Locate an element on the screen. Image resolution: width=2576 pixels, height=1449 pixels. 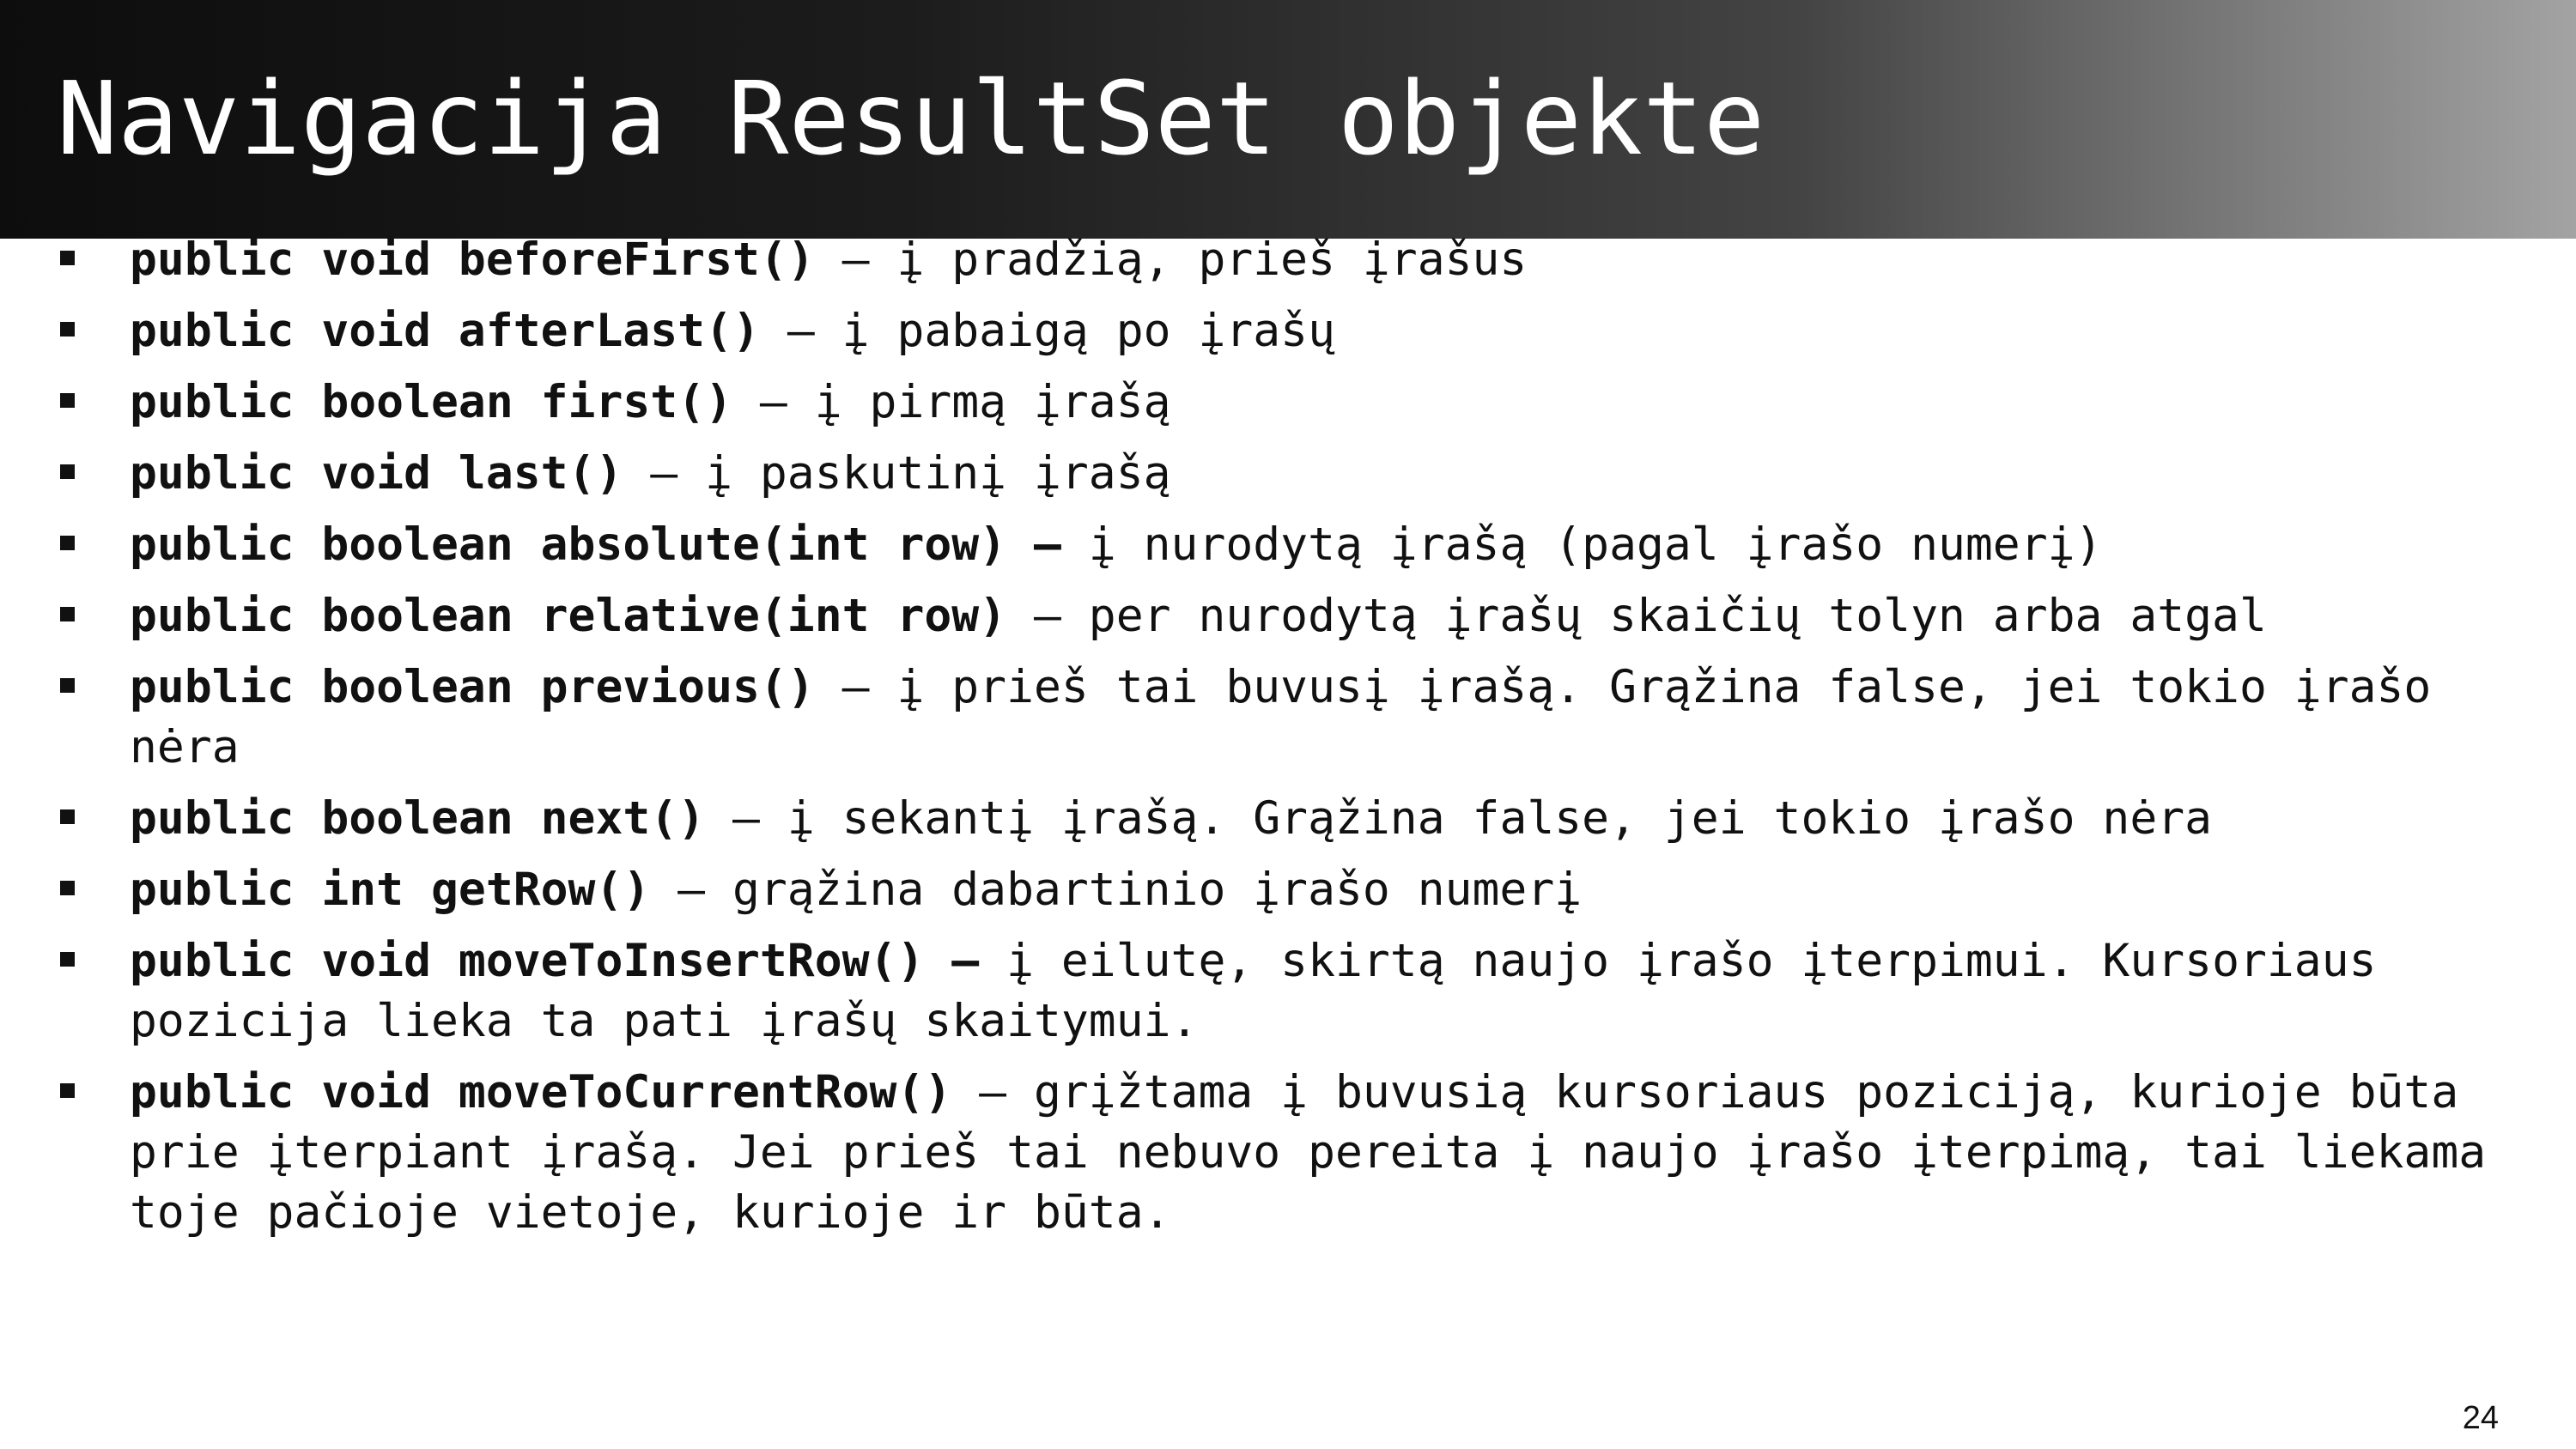
method-description: – grąžina dabartinio įrašo numerį is located at coordinates (1116, 890).